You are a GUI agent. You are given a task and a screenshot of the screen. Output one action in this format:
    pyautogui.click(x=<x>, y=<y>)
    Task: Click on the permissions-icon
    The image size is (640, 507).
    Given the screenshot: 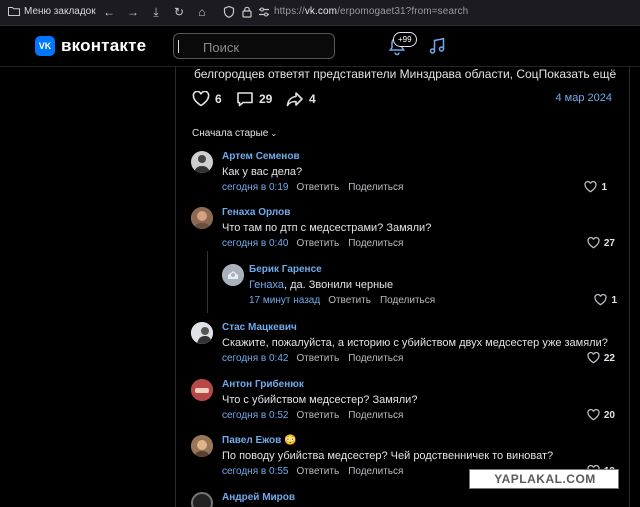 What is the action you would take?
    pyautogui.click(x=264, y=12)
    